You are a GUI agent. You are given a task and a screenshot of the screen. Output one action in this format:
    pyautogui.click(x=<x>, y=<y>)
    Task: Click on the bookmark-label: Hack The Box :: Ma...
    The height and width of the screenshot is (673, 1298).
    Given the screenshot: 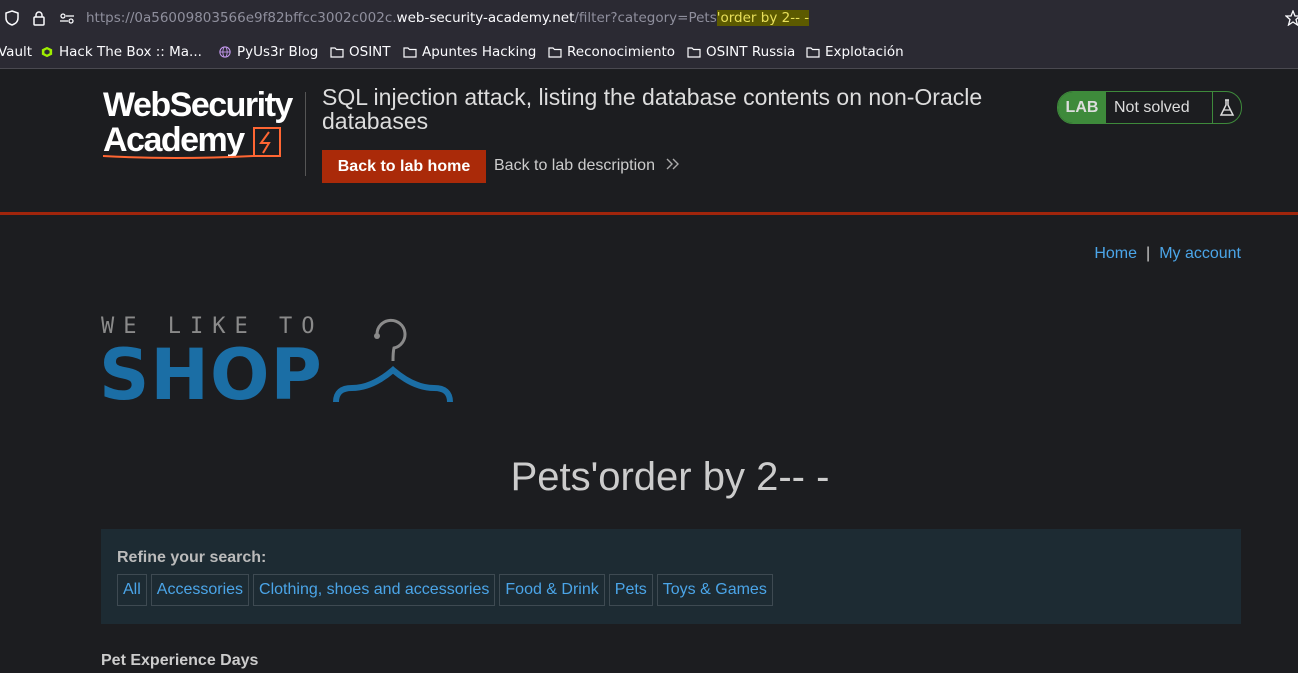 What is the action you would take?
    pyautogui.click(x=130, y=52)
    